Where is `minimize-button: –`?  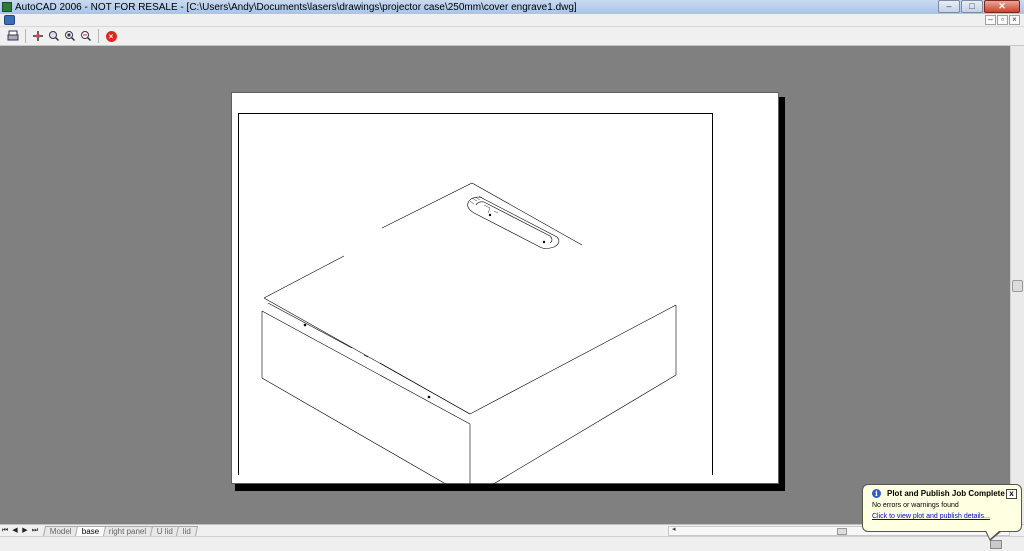 minimize-button: – is located at coordinates (949, 6).